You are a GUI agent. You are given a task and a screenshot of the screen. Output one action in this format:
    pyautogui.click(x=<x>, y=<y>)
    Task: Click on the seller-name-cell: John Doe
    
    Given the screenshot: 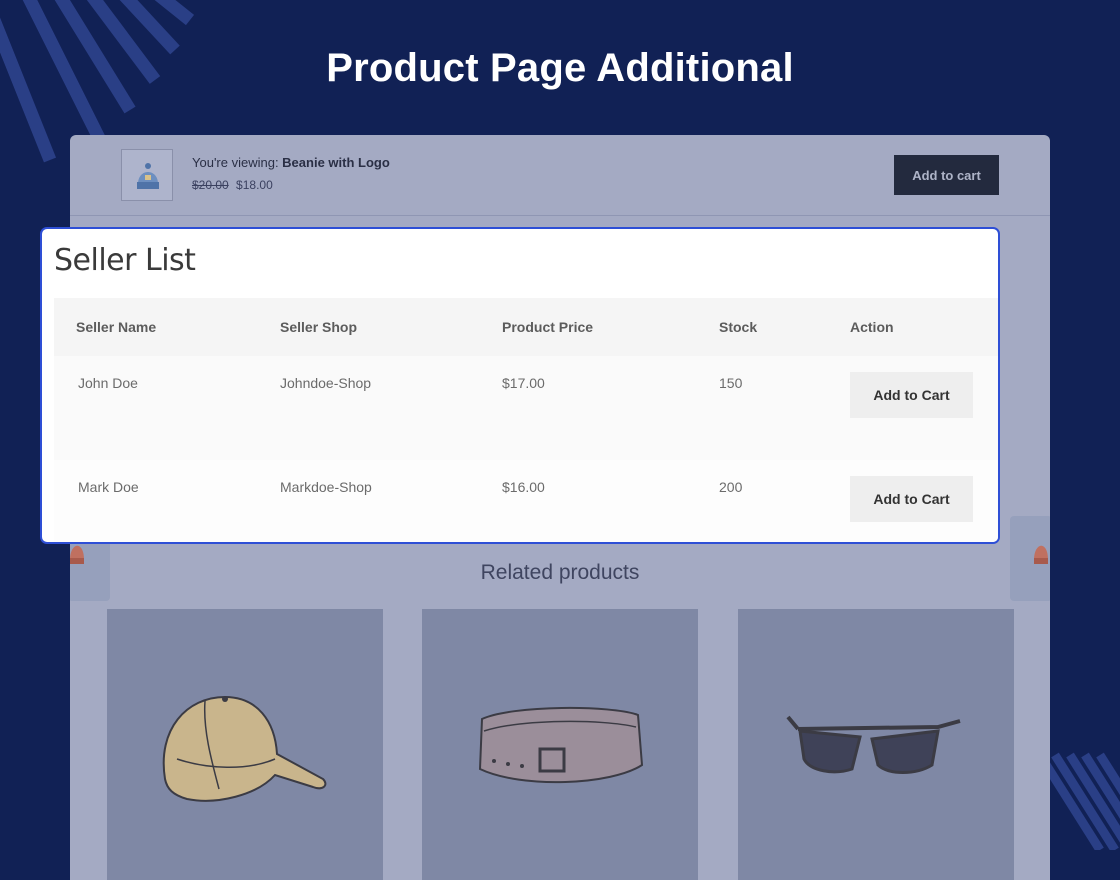 What is the action you would take?
    pyautogui.click(x=167, y=408)
    